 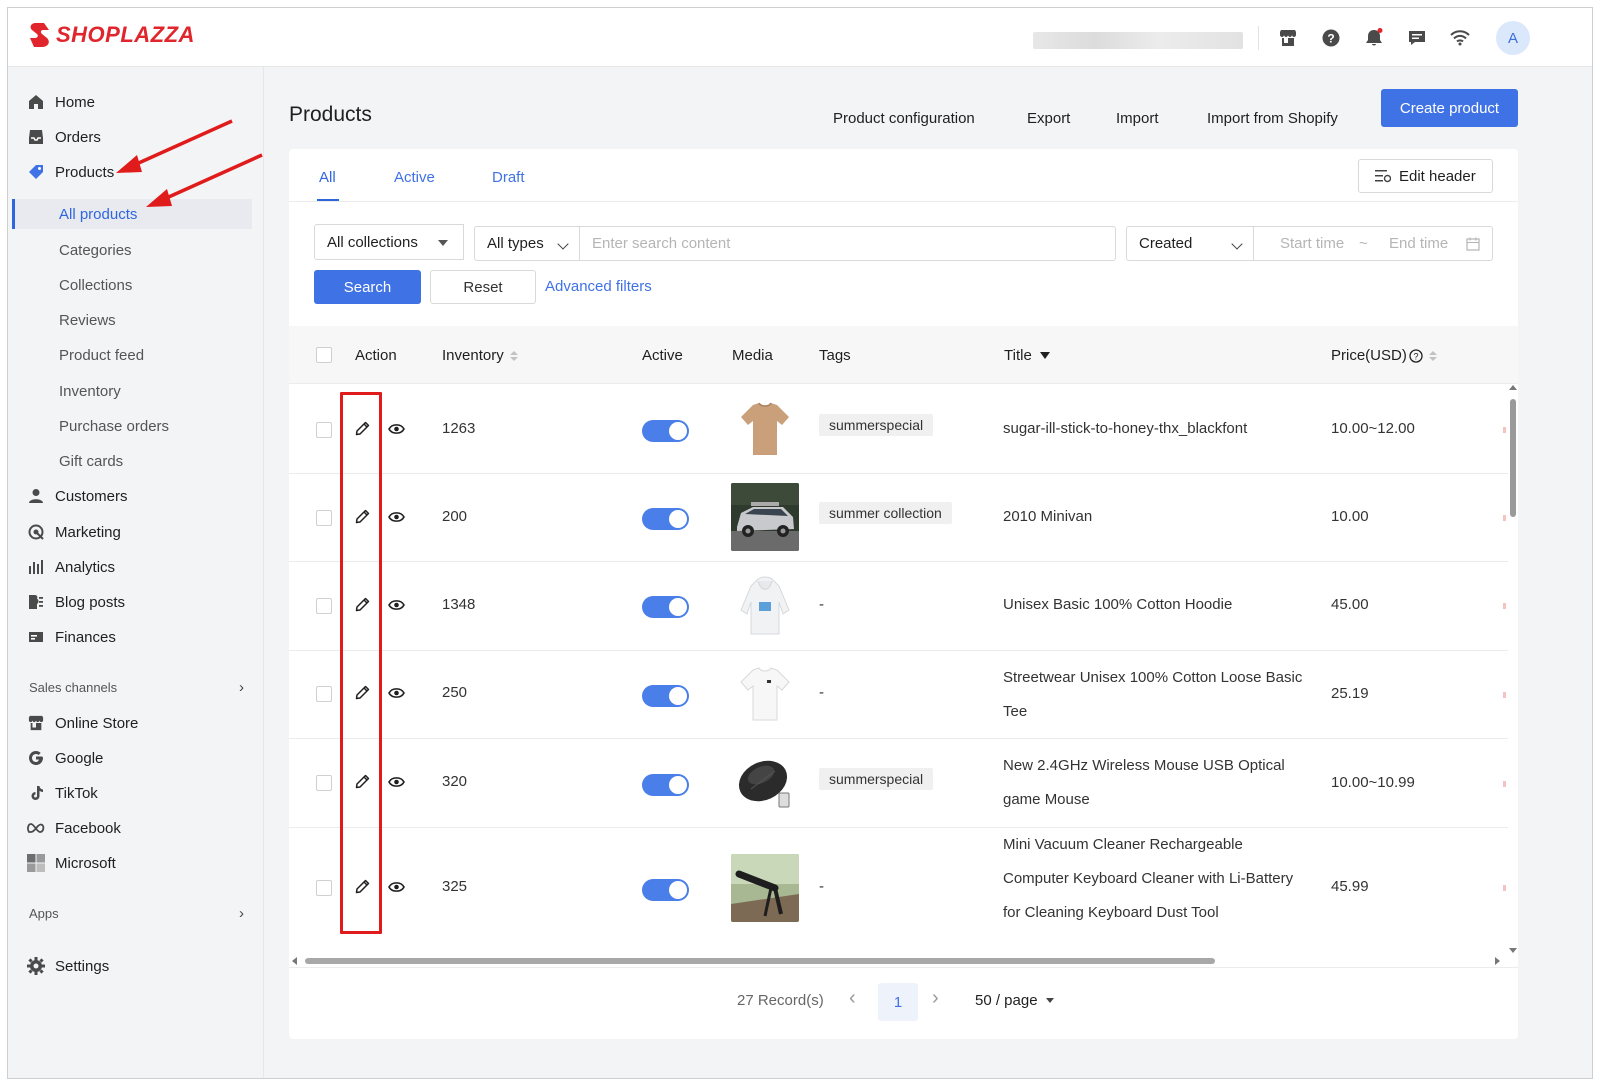 I want to click on product-title-link: Unisex Basic 100% Cotton Hoodie, so click(x=1153, y=605).